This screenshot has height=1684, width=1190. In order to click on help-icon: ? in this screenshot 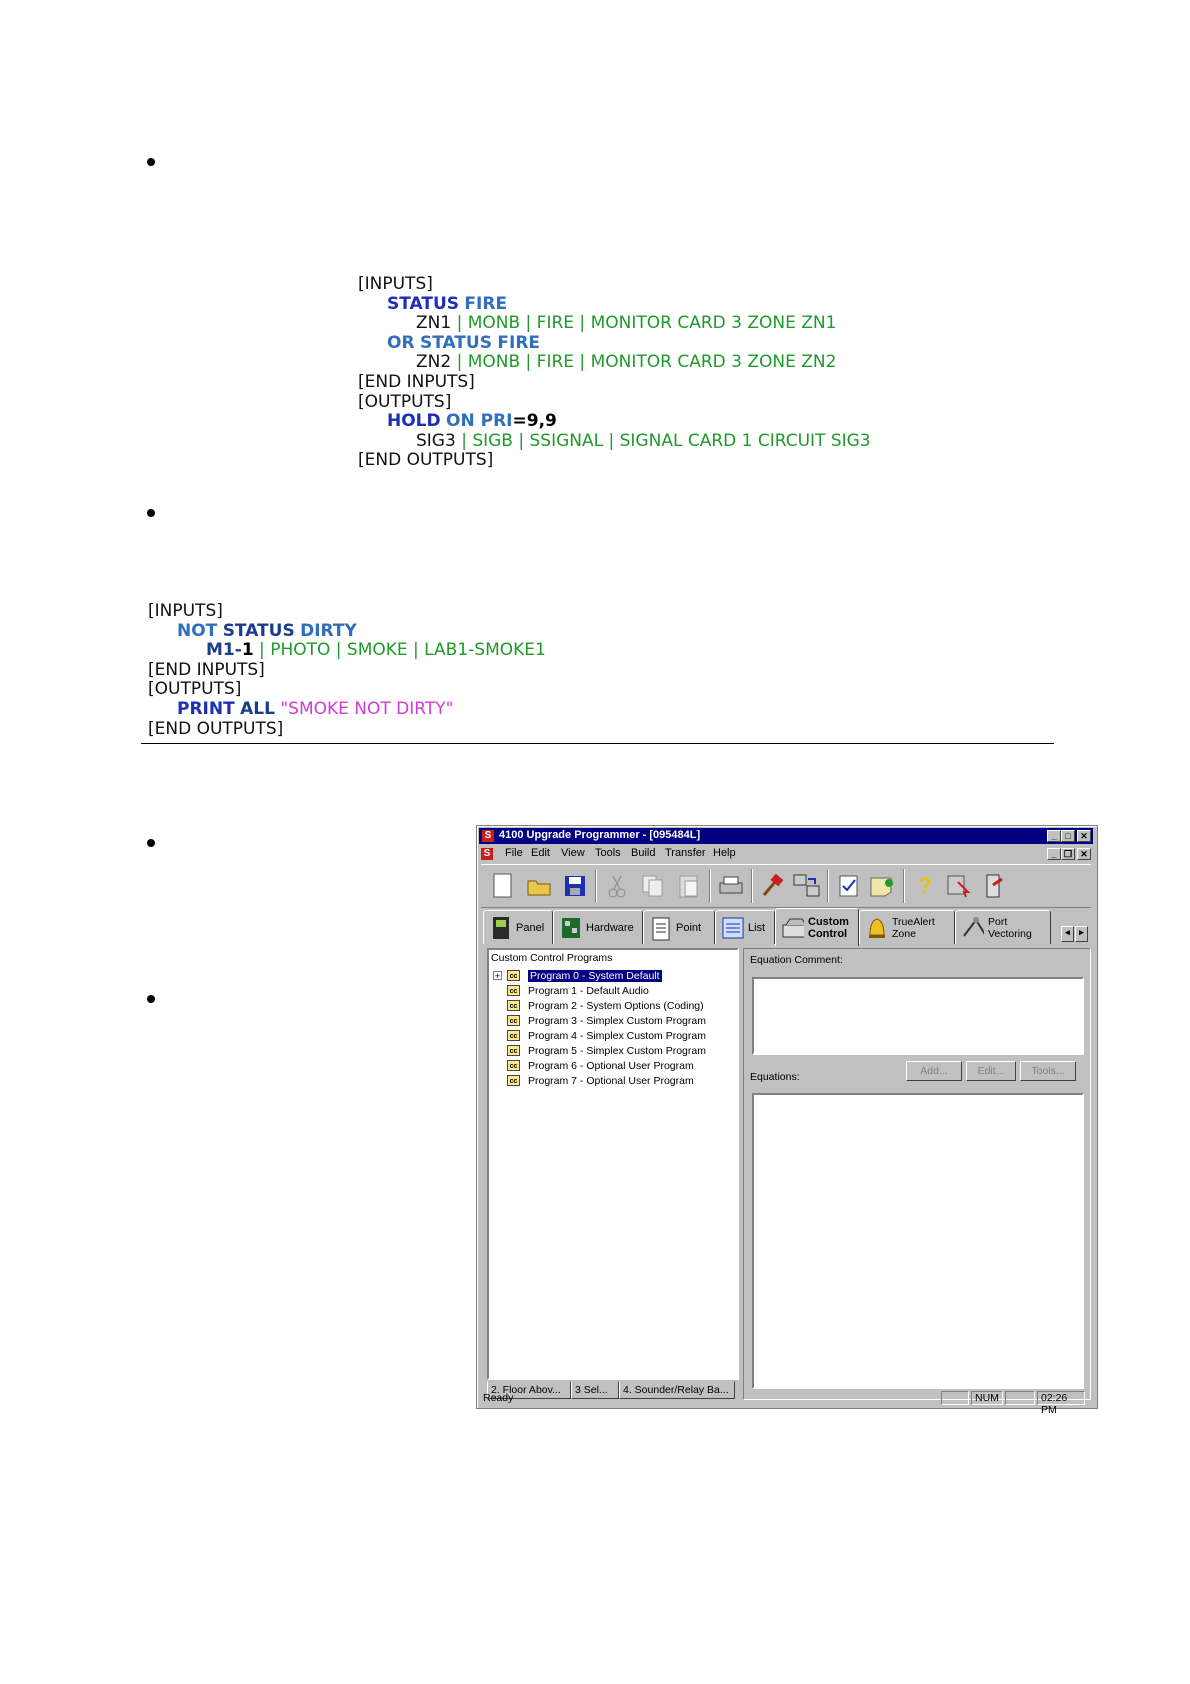, I will do `click(925, 886)`.